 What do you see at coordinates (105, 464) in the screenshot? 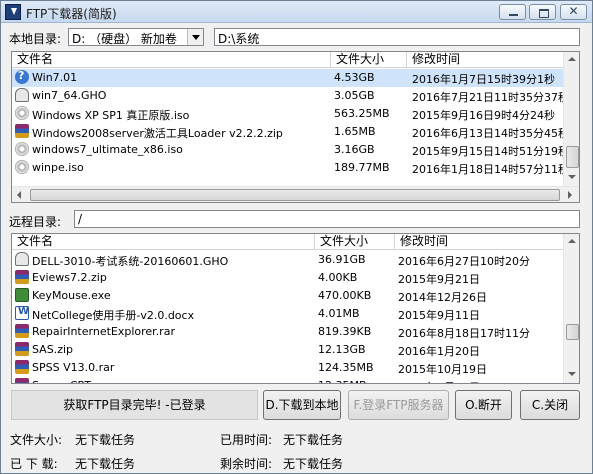
I see `downloaded-value: 无下载任务` at bounding box center [105, 464].